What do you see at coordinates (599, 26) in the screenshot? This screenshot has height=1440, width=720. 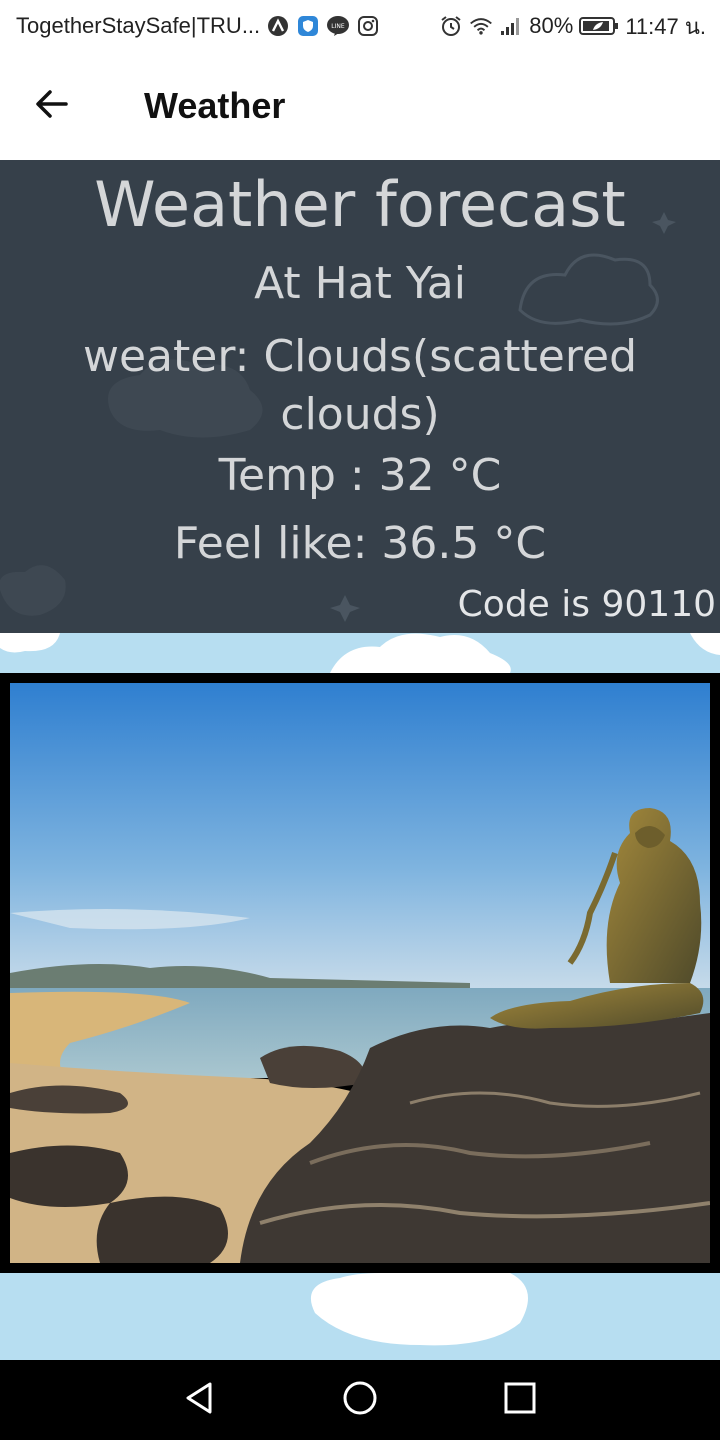 I see `battery-icon` at bounding box center [599, 26].